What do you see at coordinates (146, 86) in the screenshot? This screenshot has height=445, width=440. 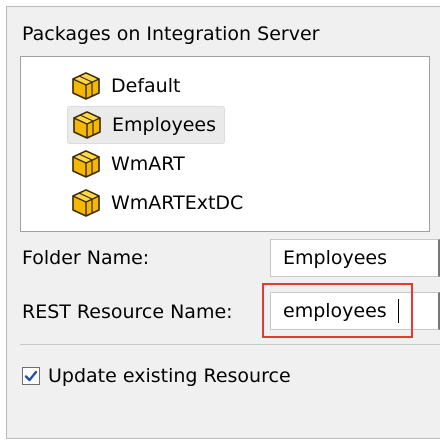 I see `package-item-label: Default` at bounding box center [146, 86].